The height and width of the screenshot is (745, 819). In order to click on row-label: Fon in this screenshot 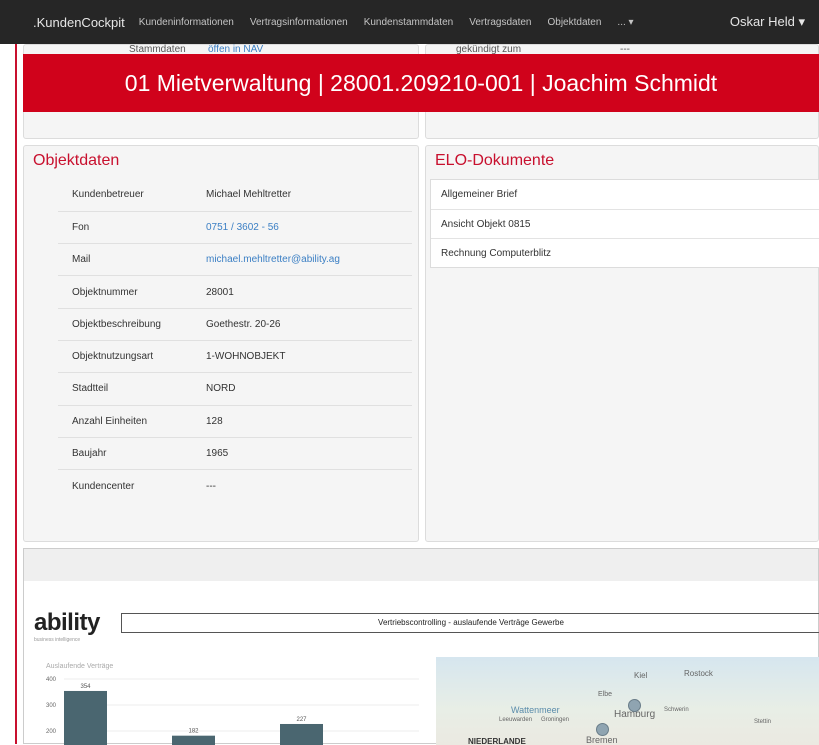, I will do `click(125, 227)`.